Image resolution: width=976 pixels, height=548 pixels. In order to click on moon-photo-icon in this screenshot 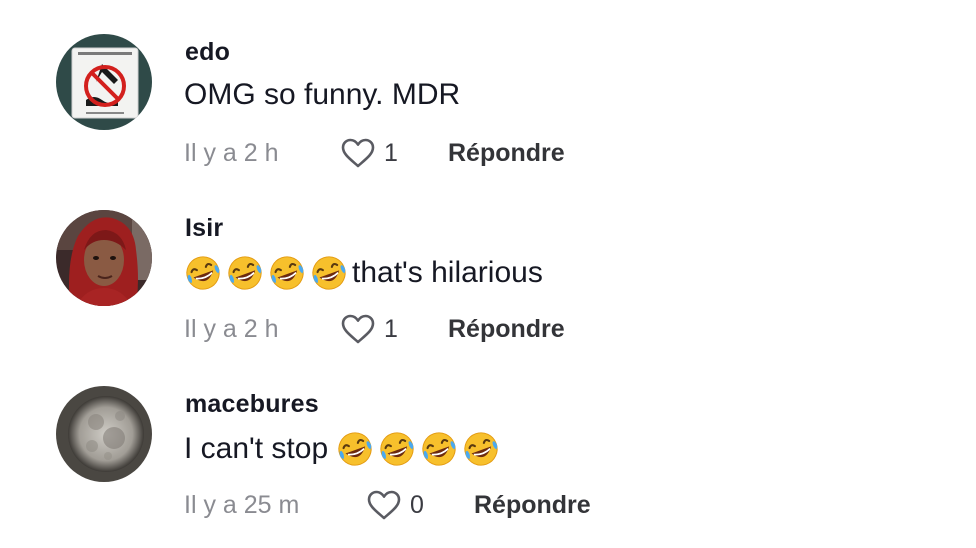, I will do `click(104, 434)`.